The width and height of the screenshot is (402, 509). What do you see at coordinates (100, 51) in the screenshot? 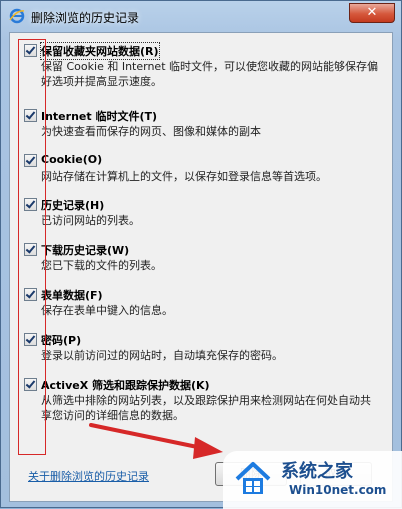
I see `option-label: 保留收藏夹网站数据(R)` at bounding box center [100, 51].